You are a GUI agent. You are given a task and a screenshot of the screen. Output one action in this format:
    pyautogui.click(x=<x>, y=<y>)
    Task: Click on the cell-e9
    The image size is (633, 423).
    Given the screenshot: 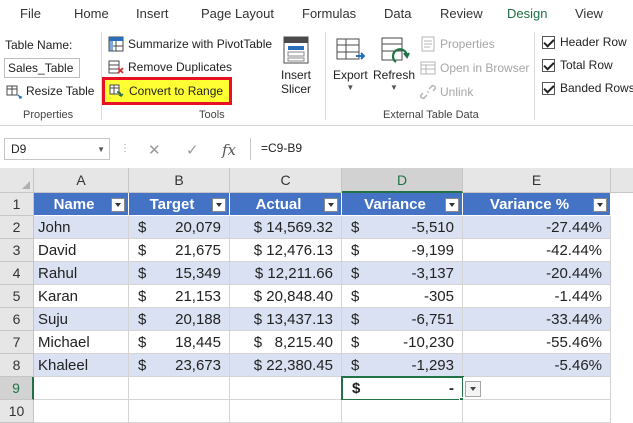 What is the action you would take?
    pyautogui.click(x=537, y=388)
    